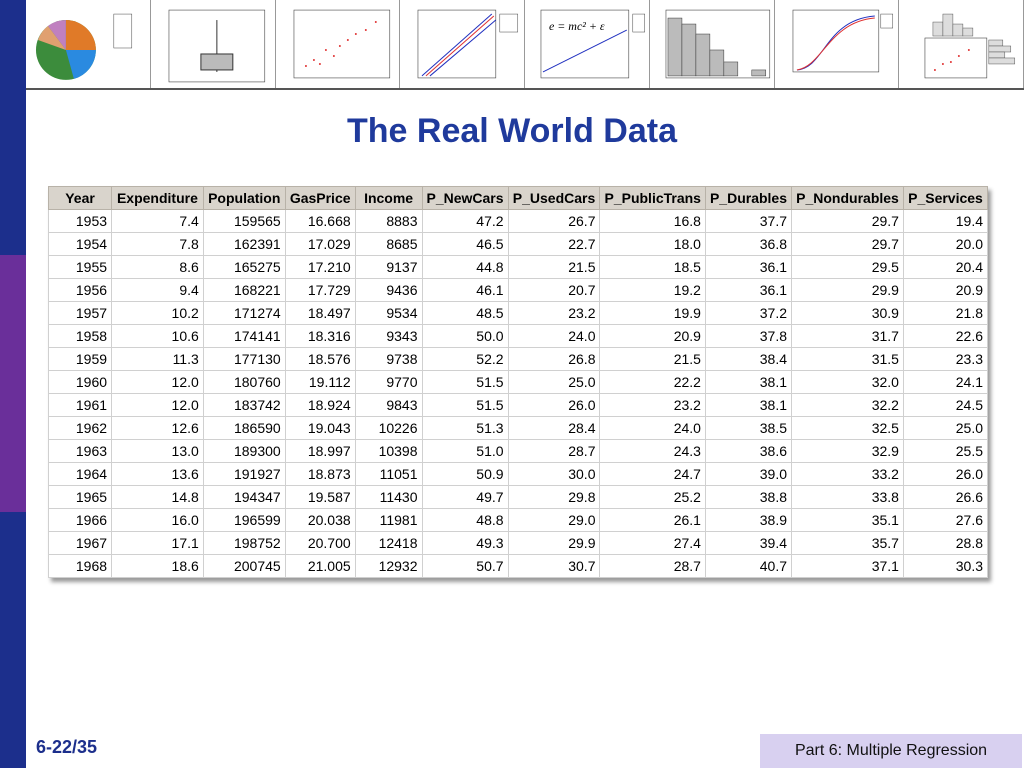 The image size is (1024, 768). What do you see at coordinates (320, 520) in the screenshot?
I see `table-cell: 20.038` at bounding box center [320, 520].